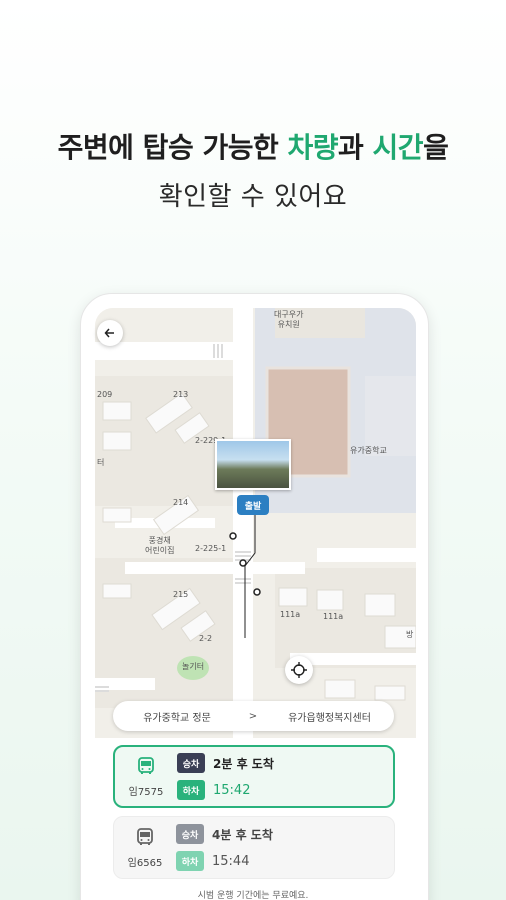 The width and height of the screenshot is (506, 900). I want to click on map-label-209: 209, so click(105, 394).